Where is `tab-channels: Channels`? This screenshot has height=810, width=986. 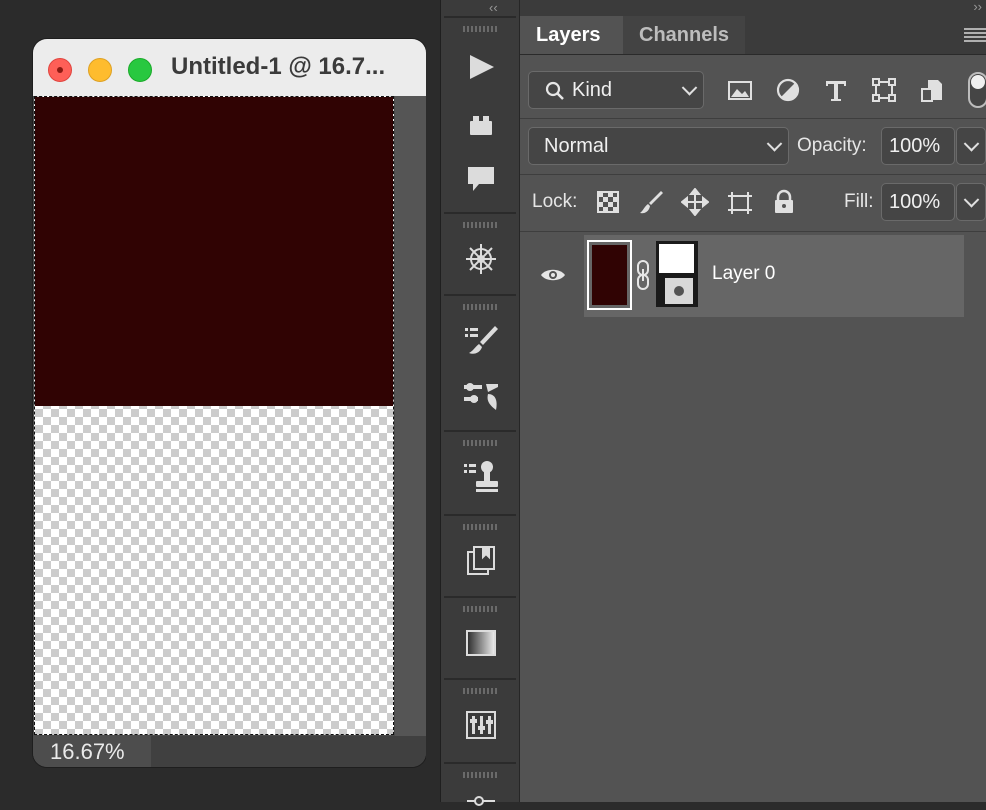
tab-channels: Channels is located at coordinates (684, 35).